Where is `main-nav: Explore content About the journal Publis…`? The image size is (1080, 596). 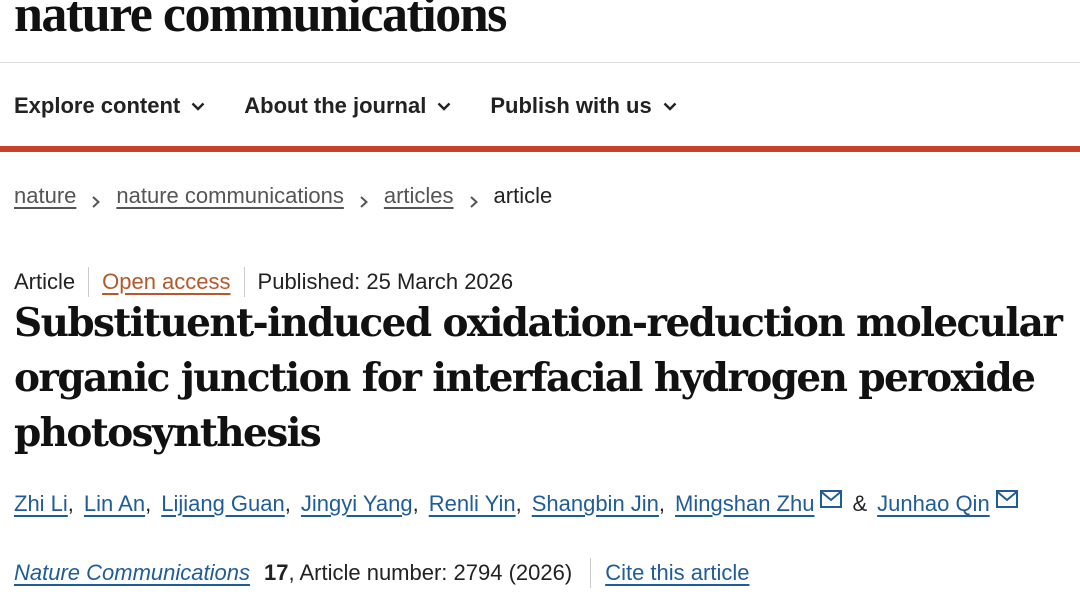 main-nav: Explore content About the journal Publis… is located at coordinates (365, 106).